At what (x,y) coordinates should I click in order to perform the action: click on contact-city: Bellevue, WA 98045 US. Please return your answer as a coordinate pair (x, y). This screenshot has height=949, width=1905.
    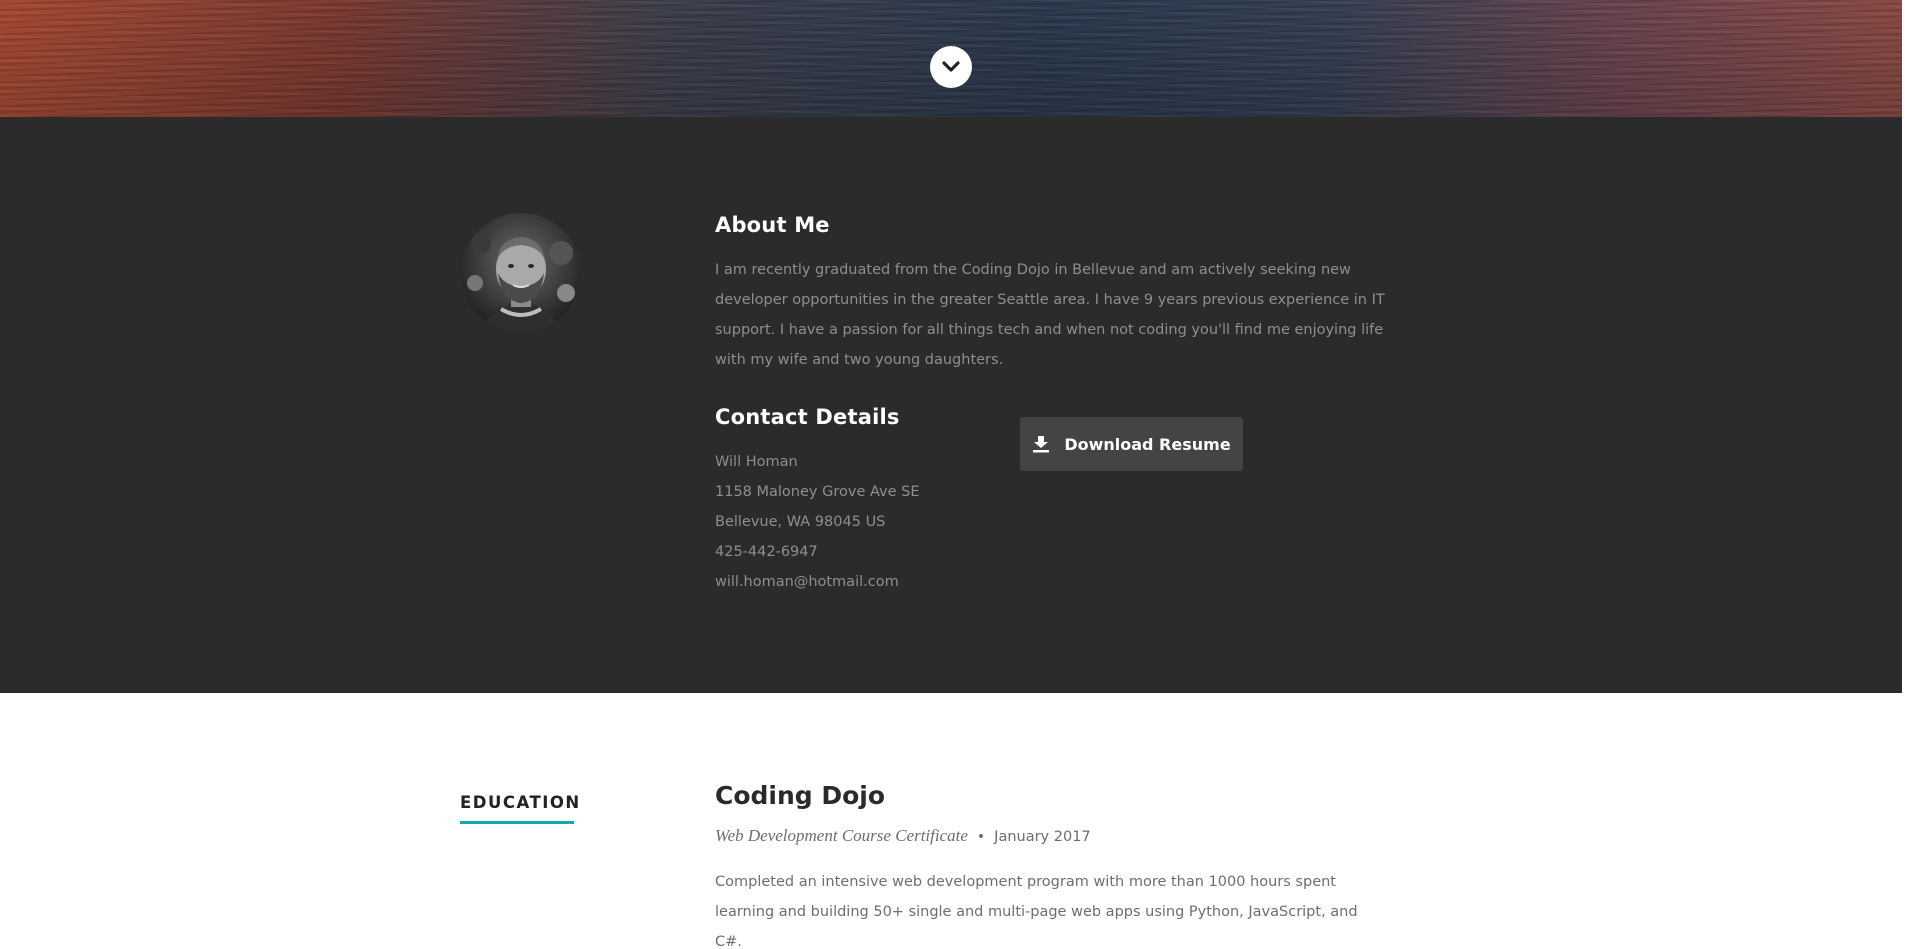
    Looking at the image, I should click on (800, 522).